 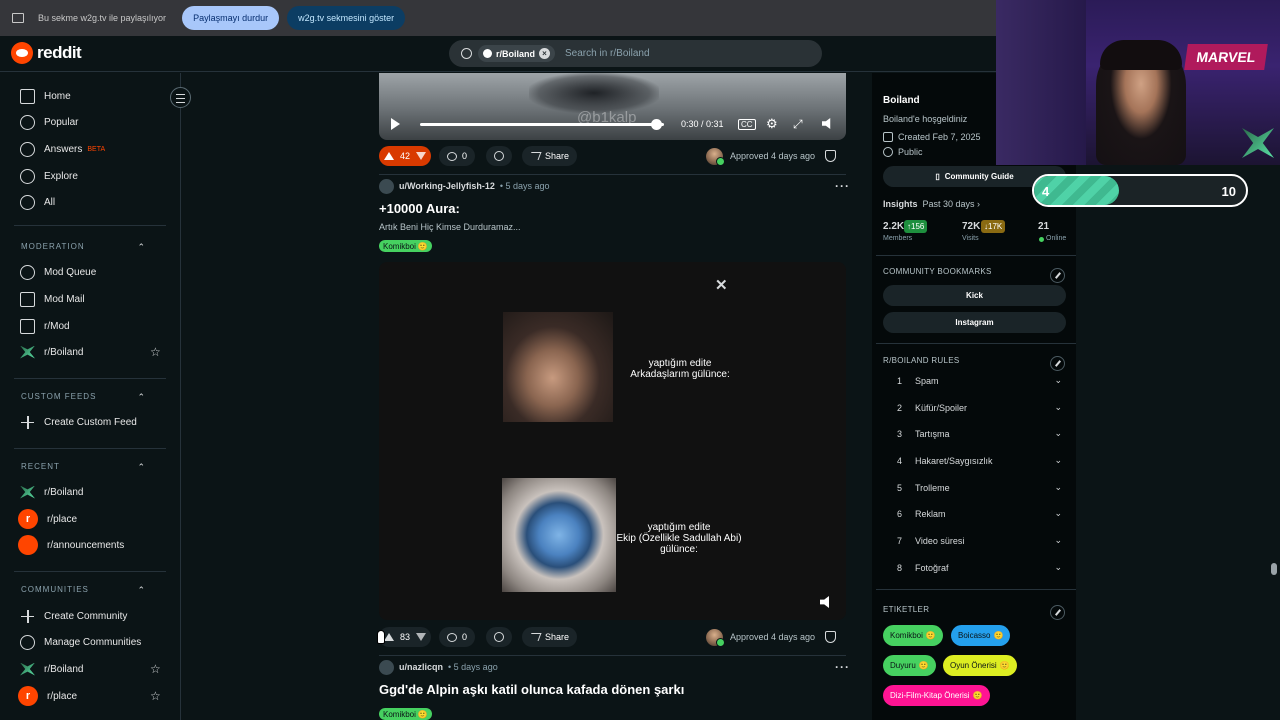 I want to click on sidebar-item-label: Answers, so click(x=63, y=149).